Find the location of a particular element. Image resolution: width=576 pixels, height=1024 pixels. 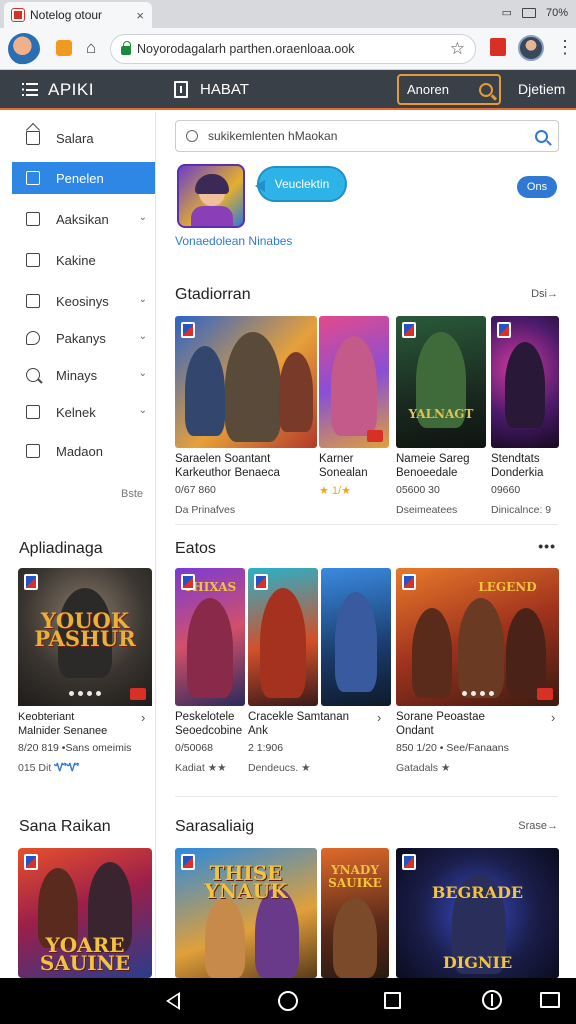

game-sub: Da Prinafves is located at coordinates (205, 510).